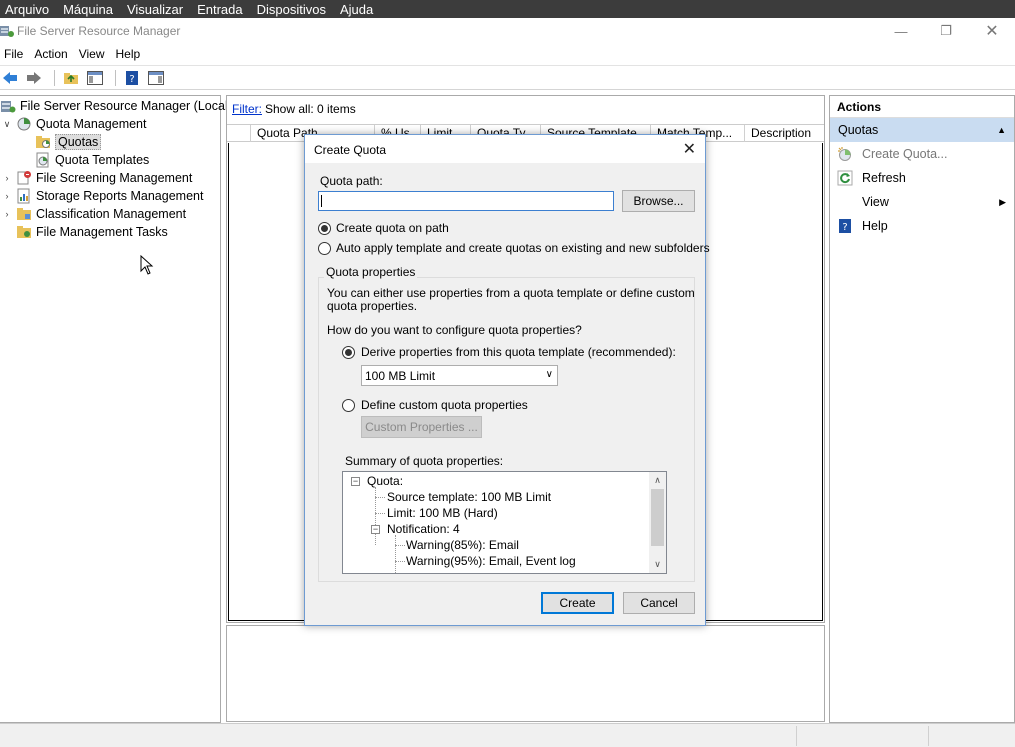  What do you see at coordinates (845, 202) in the screenshot?
I see `view-blank-icon` at bounding box center [845, 202].